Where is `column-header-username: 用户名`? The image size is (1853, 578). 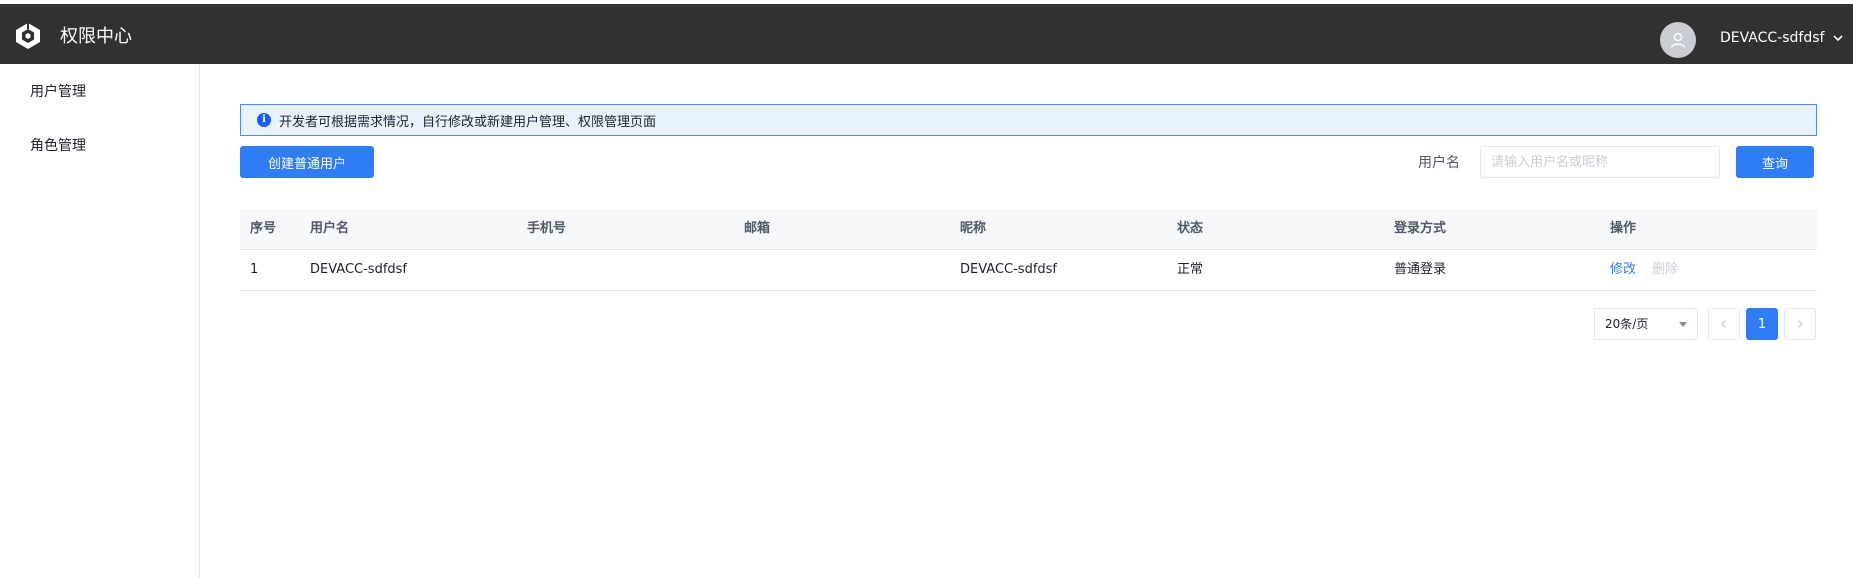
column-header-username: 用户名 is located at coordinates (330, 228).